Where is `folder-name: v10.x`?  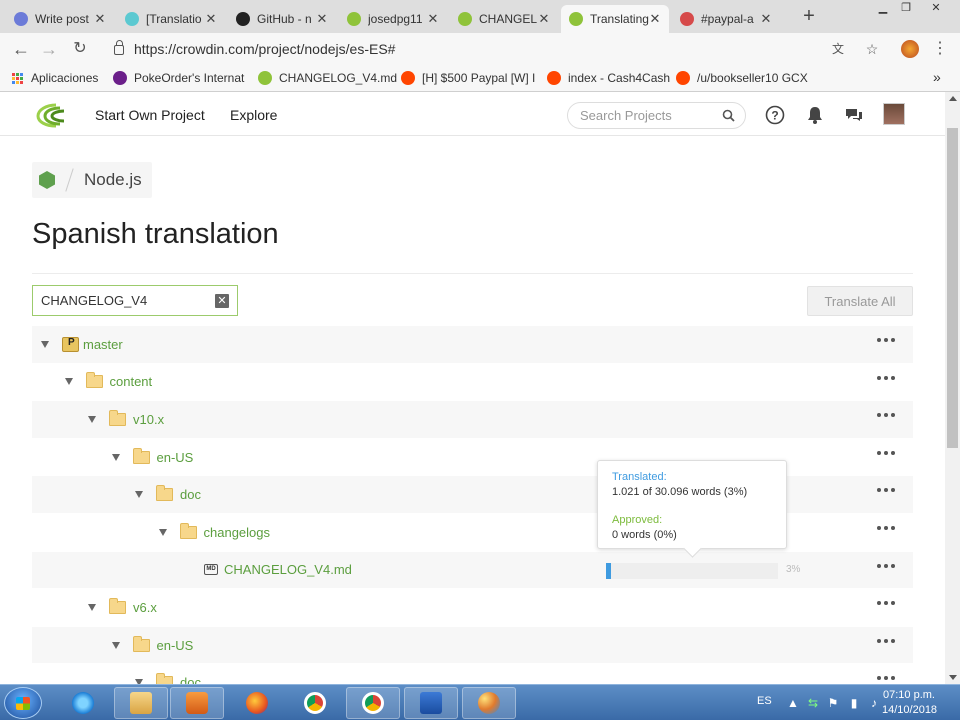
folder-name: v10.x is located at coordinates (148, 419).